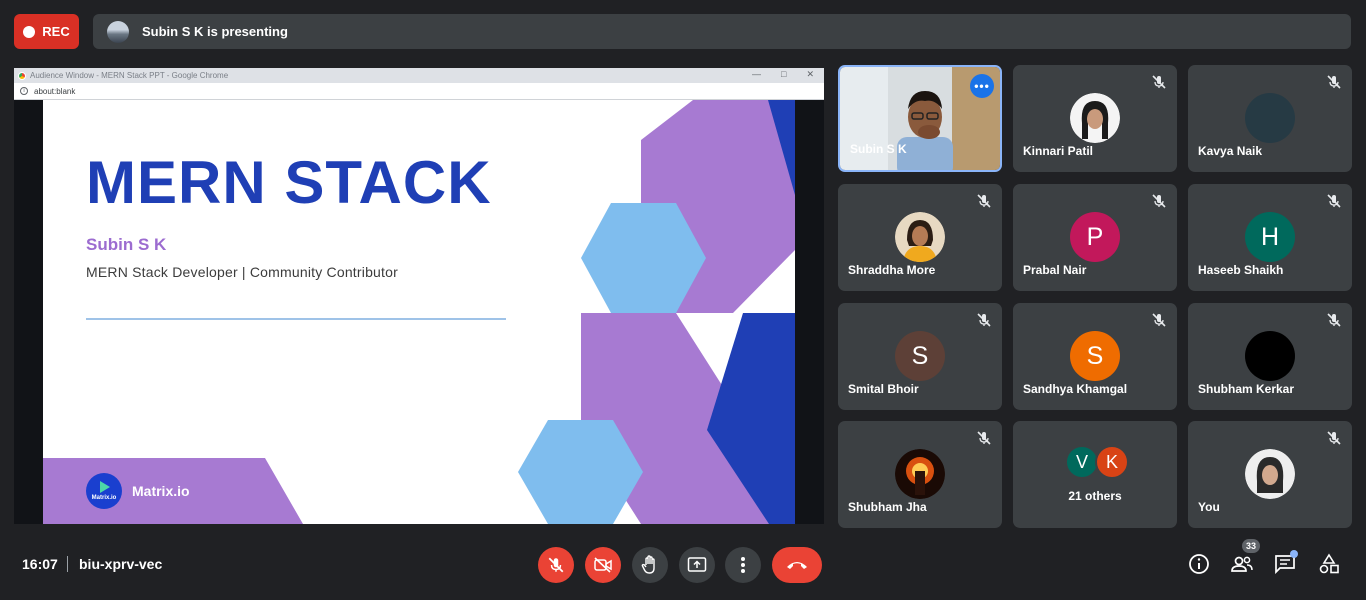  What do you see at coordinates (67, 564) in the screenshot?
I see `divider` at bounding box center [67, 564].